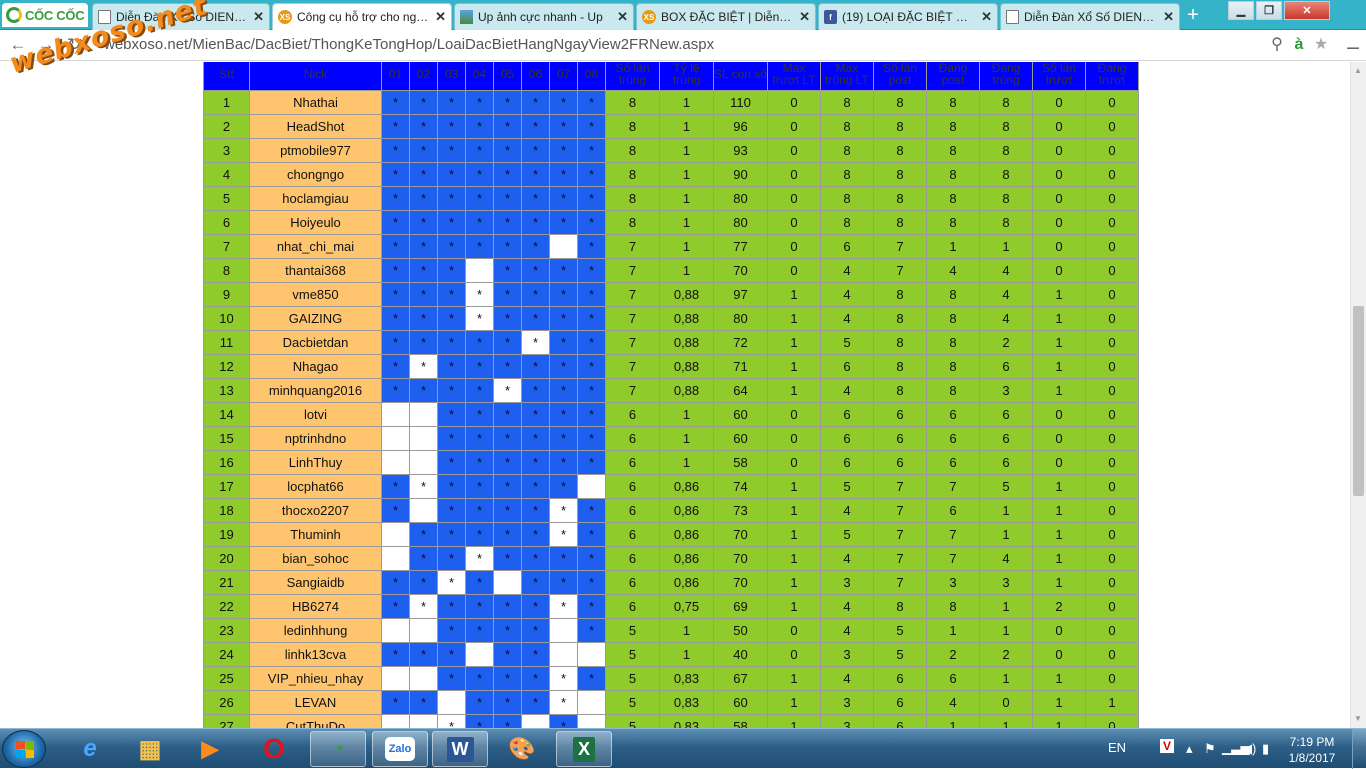 The image size is (1366, 769). I want to click on tab-facebook: f (19) LOẠI ĐẶC BIỆT HÀN ✕, so click(908, 16).